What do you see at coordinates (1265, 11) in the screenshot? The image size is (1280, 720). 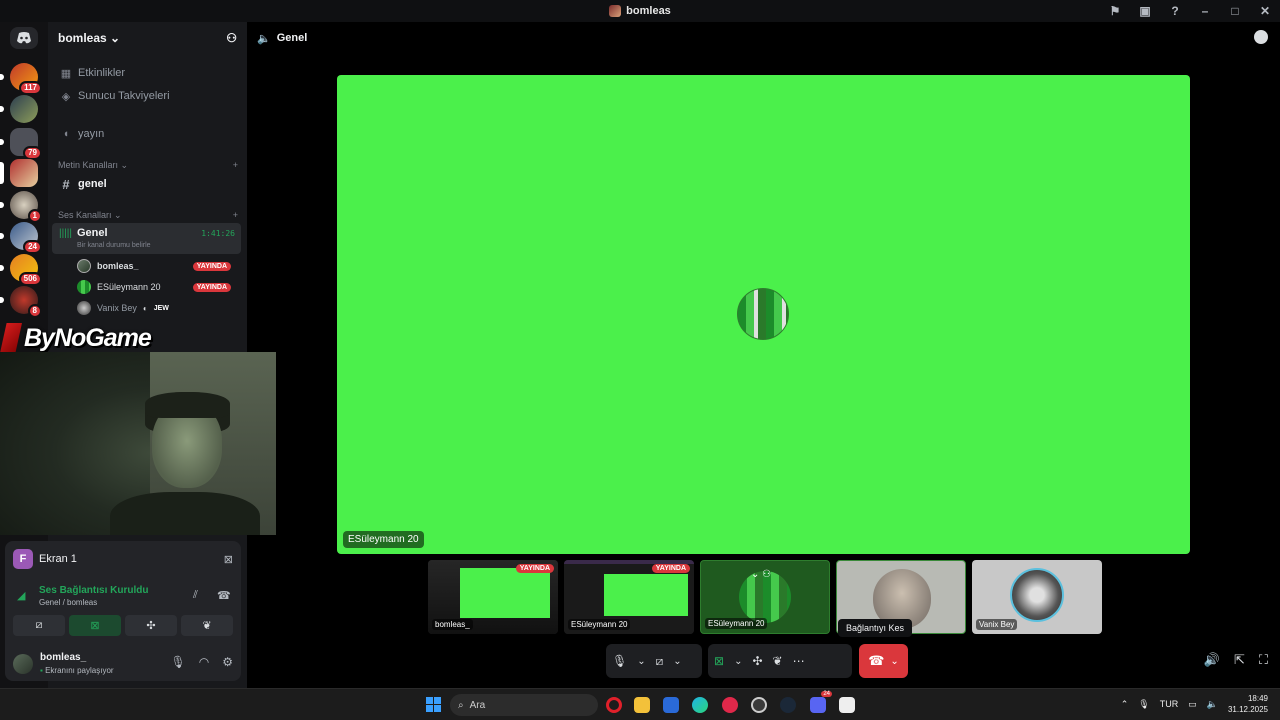 I see `close-icon: ✕` at bounding box center [1265, 11].